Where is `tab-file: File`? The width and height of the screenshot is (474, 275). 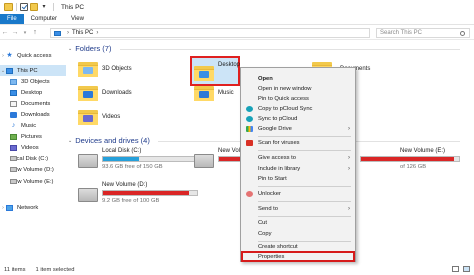
tab-file: File is located at coordinates (12, 19).